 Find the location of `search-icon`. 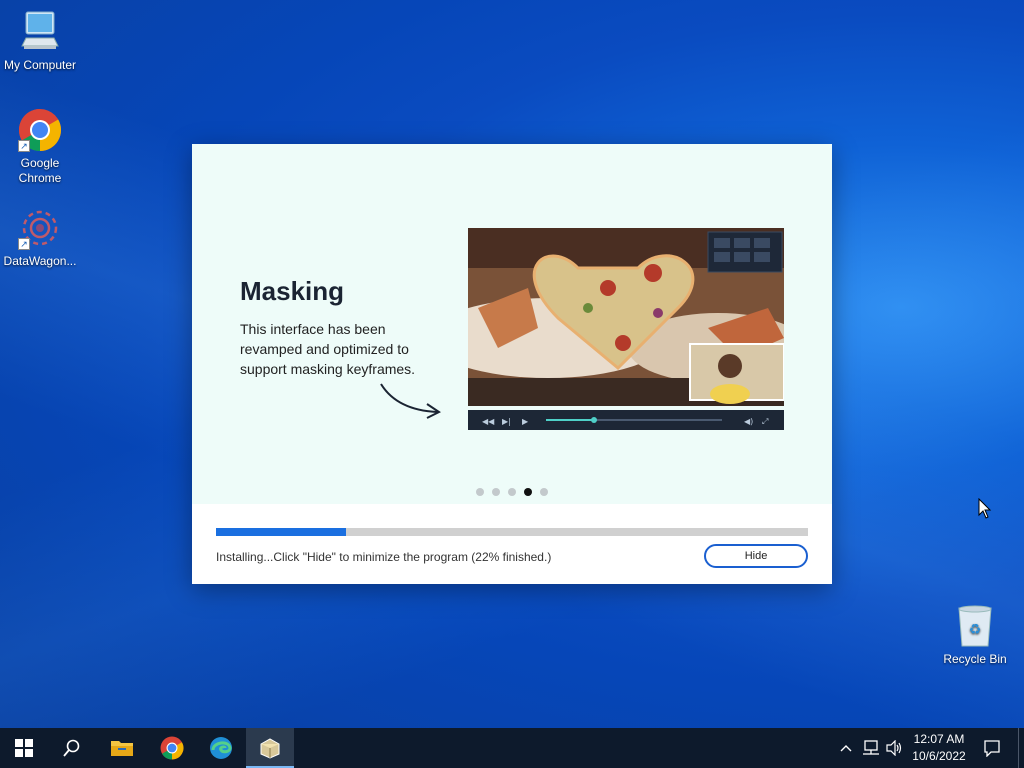

search-icon is located at coordinates (71, 748).